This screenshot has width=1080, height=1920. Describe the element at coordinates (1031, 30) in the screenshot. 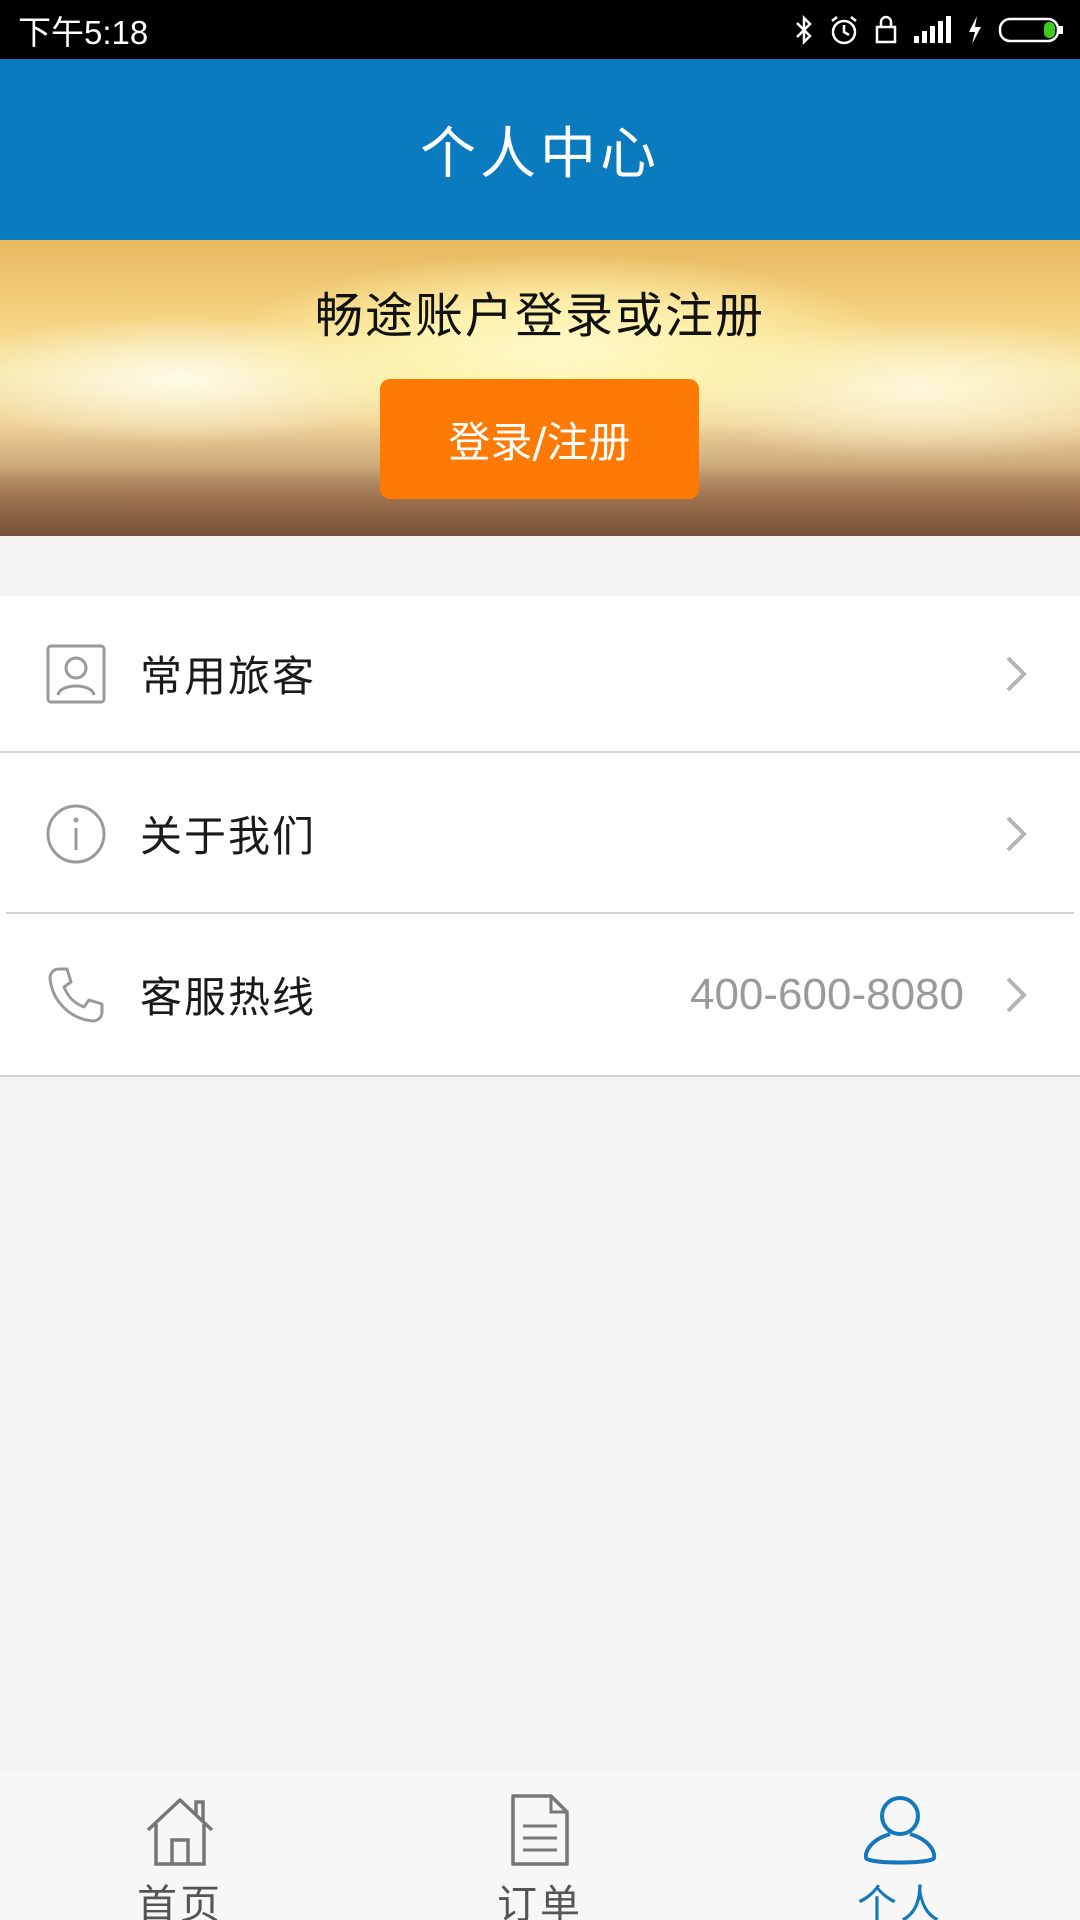

I see `battery-icon` at that location.